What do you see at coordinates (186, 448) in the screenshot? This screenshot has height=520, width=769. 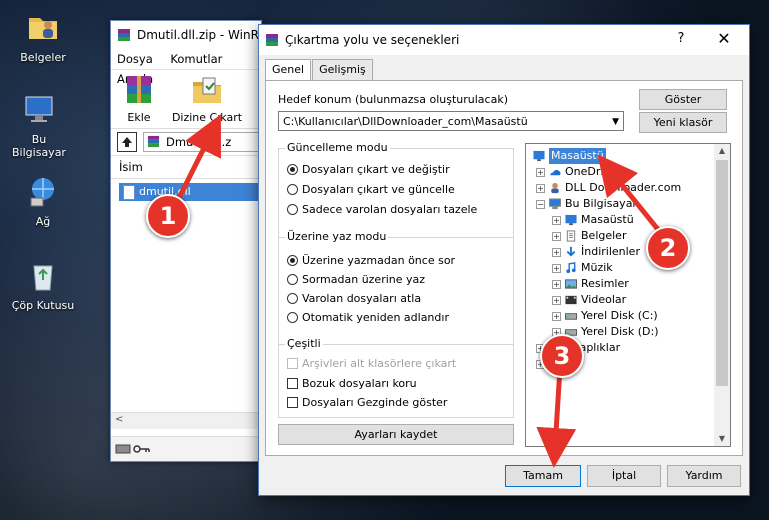 I see `winrar-statusbar` at bounding box center [186, 448].